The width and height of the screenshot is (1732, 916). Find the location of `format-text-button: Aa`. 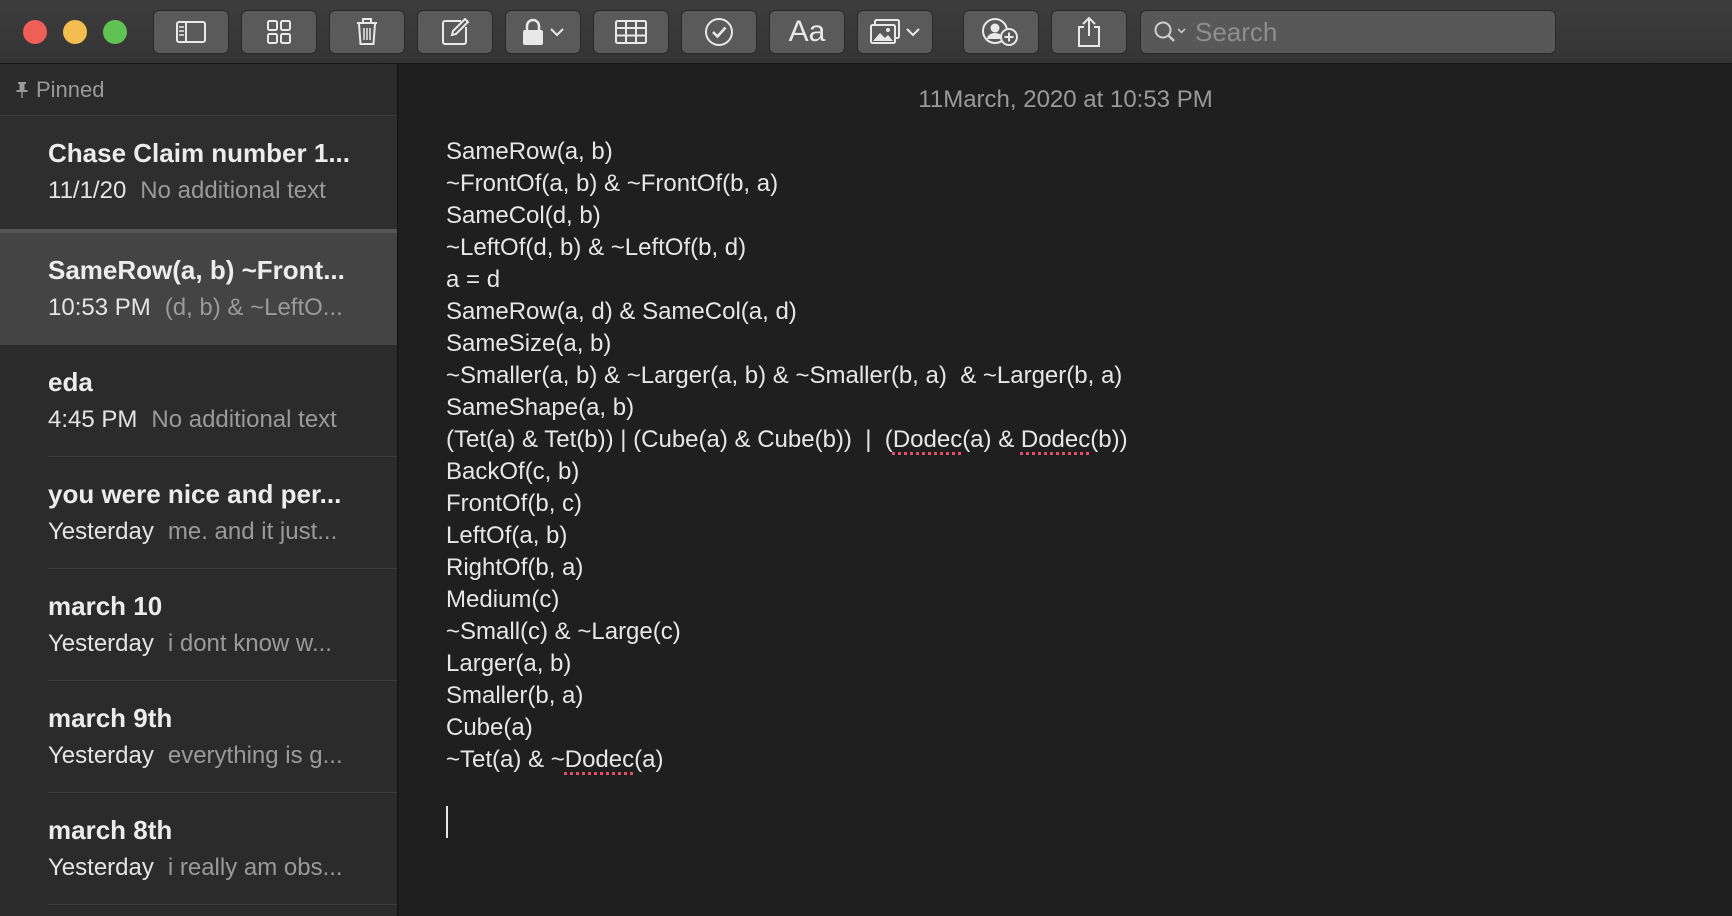

format-text-button: Aa is located at coordinates (807, 32).